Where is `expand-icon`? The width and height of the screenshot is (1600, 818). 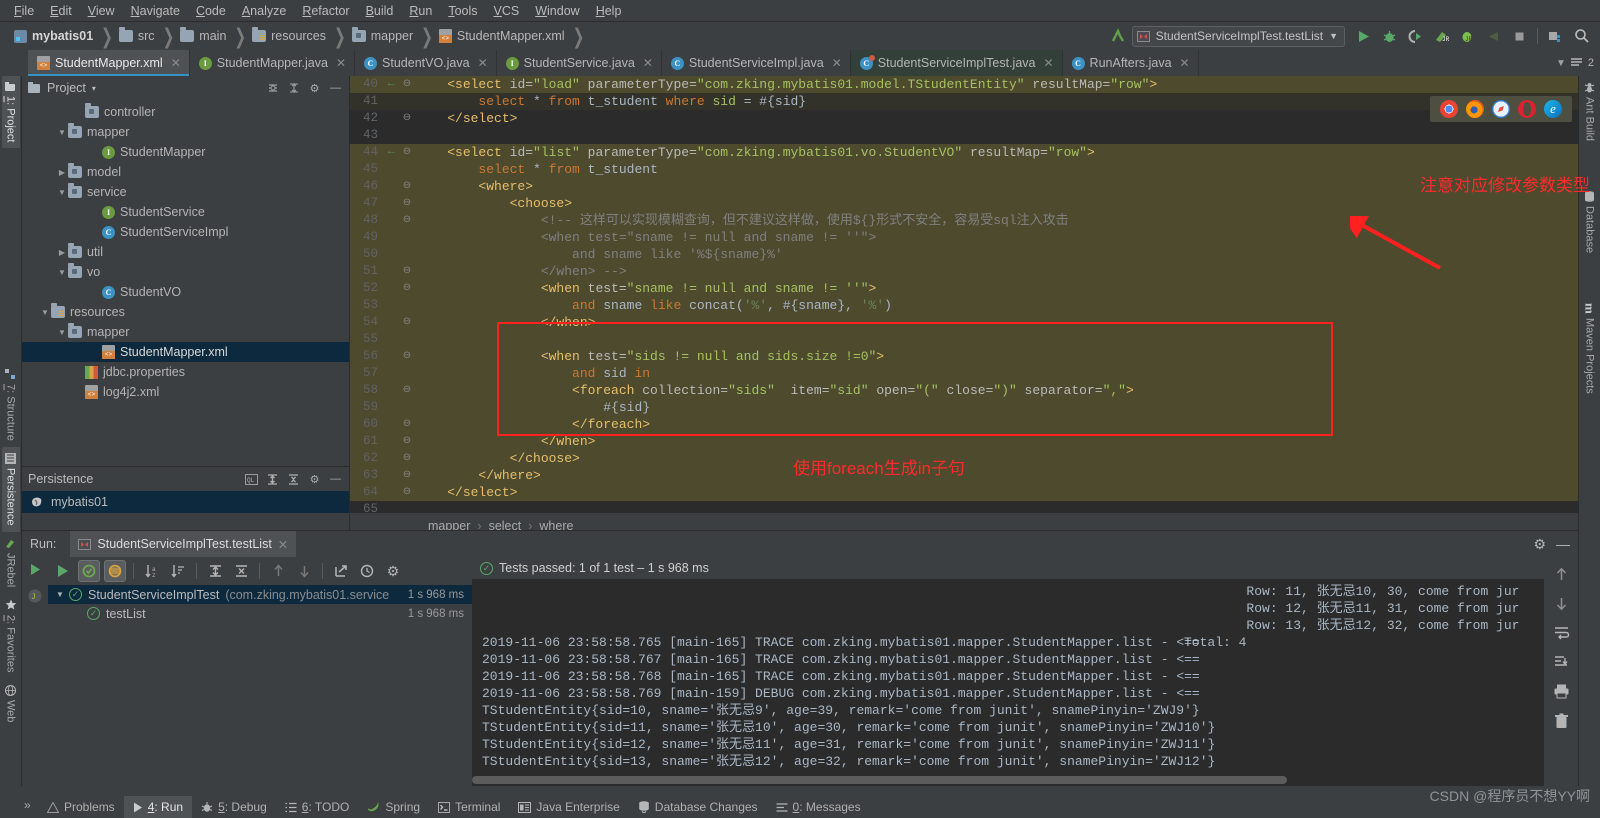 expand-icon is located at coordinates (272, 479).